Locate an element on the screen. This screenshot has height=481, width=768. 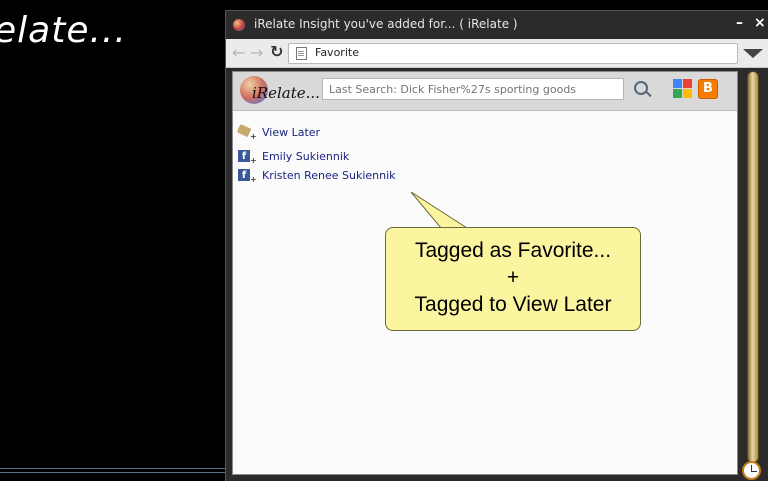
navigation-bar: ← → ↻ Favorite is located at coordinates (497, 53).